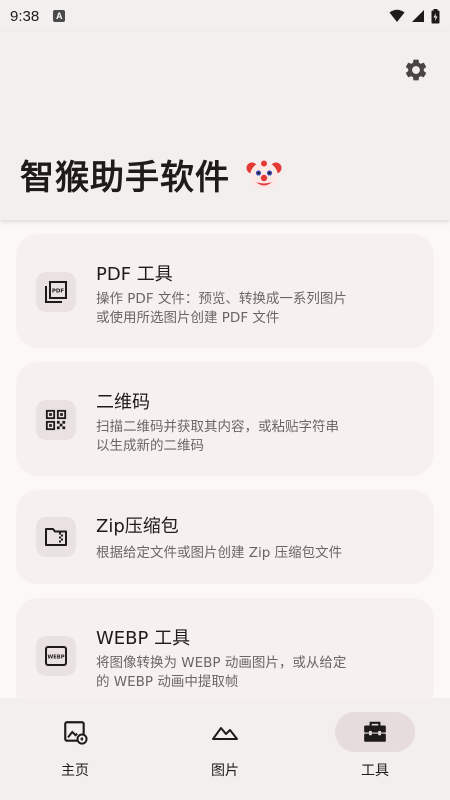 This screenshot has height=800, width=450. I want to click on card-zip-archive: Zip压缩包 根据给定文件或图片创建 Zip 压缩包文件, so click(225, 537).